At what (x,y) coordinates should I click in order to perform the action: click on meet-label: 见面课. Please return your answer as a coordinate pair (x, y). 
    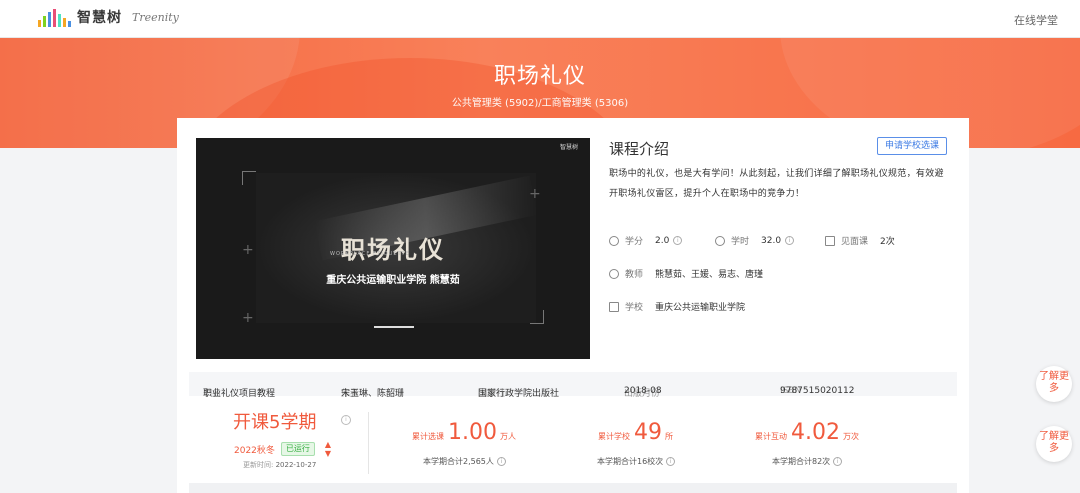
    Looking at the image, I should click on (855, 242).